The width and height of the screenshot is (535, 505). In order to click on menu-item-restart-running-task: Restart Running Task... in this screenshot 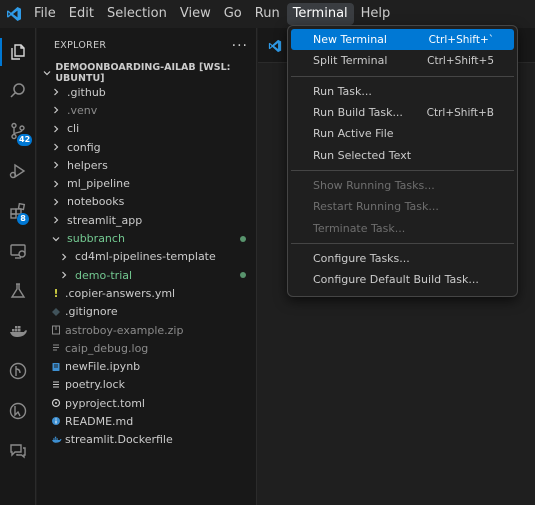, I will do `click(402, 206)`.